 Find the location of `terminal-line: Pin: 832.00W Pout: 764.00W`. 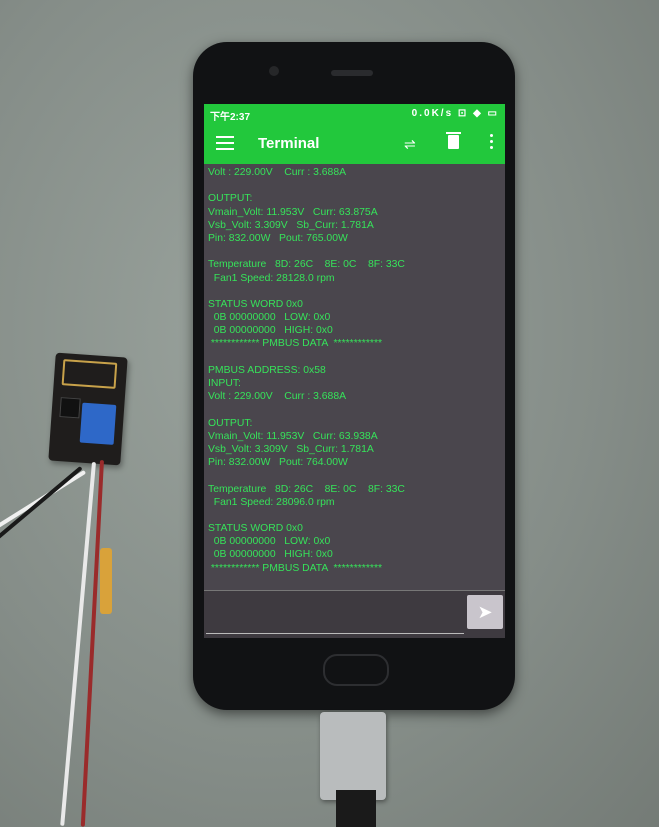

terminal-line: Pin: 832.00W Pout: 764.00W is located at coordinates (278, 463).